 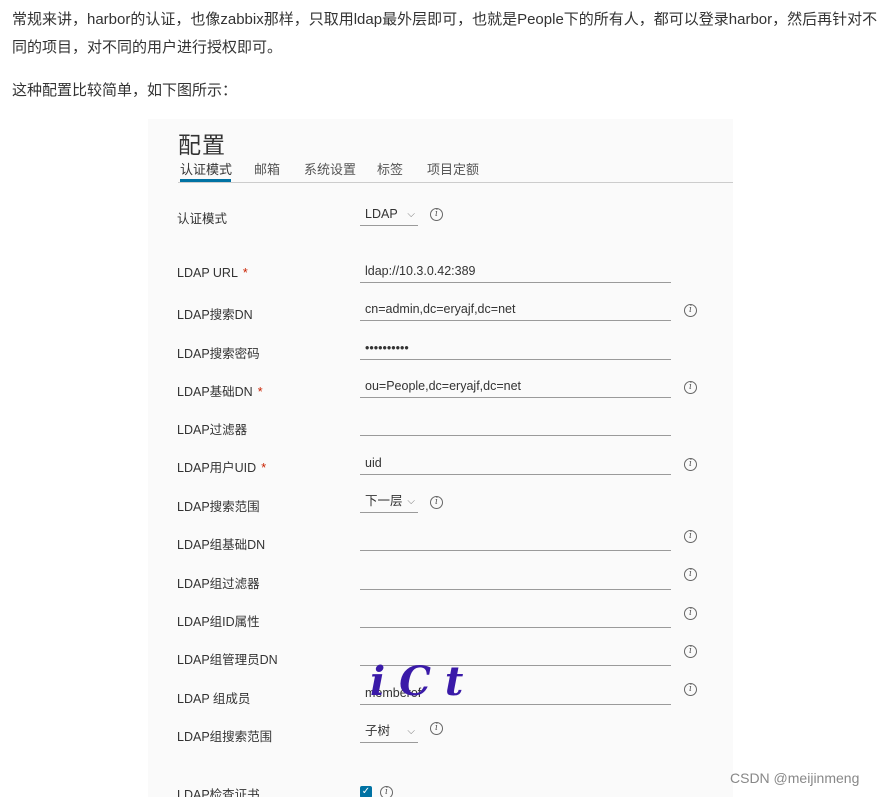 I want to click on search-dn-label: LDAP搜索DN, so click(x=215, y=315).